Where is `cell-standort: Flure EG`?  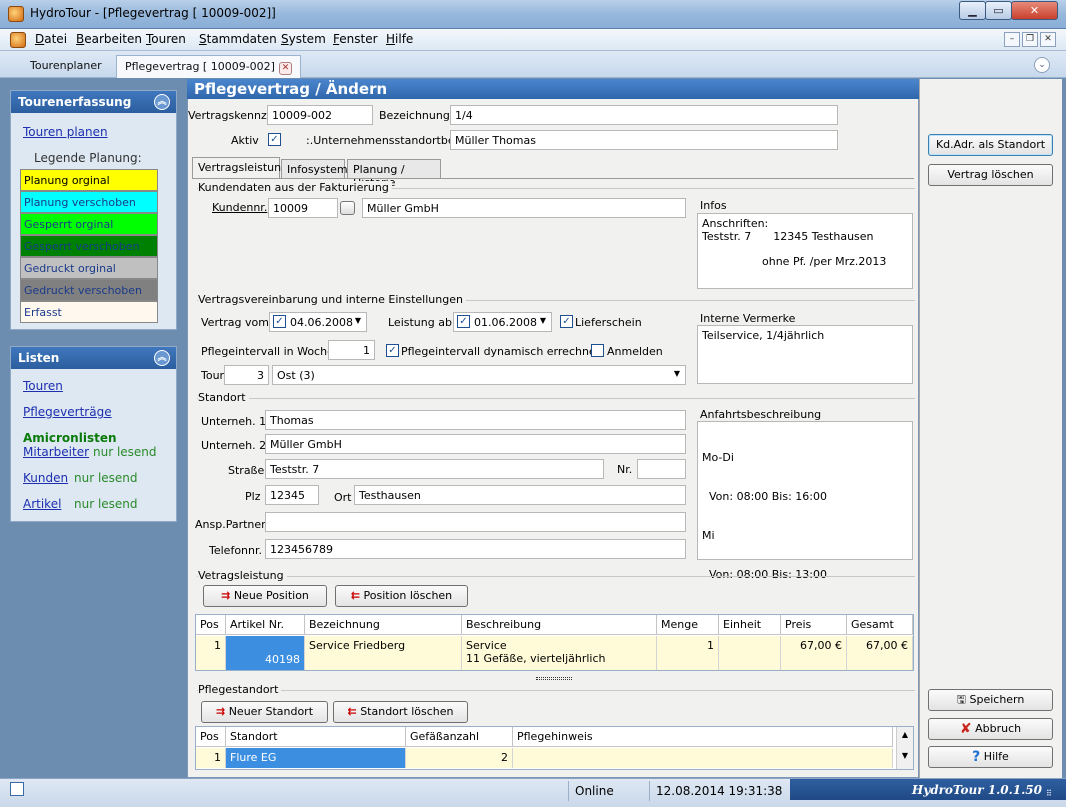
cell-standort: Flure EG is located at coordinates (316, 758).